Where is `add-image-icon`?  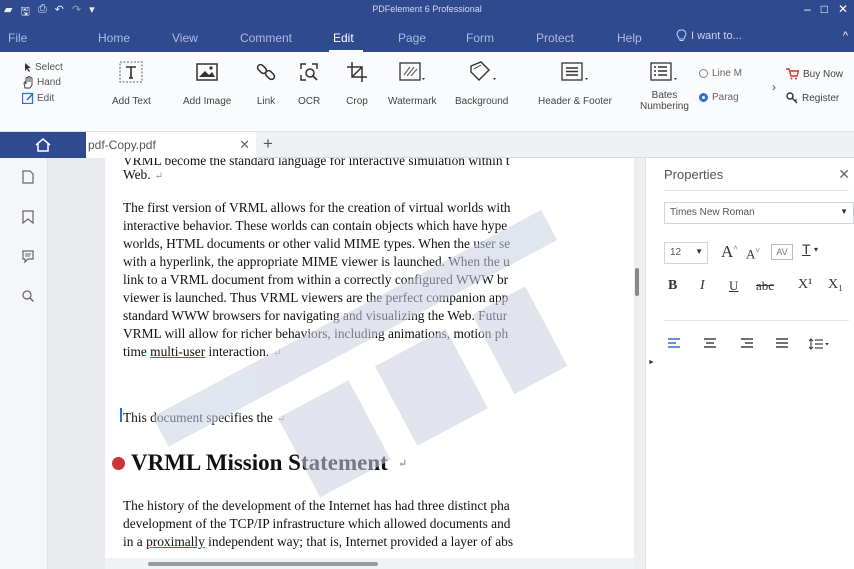
add-image-icon is located at coordinates (207, 72).